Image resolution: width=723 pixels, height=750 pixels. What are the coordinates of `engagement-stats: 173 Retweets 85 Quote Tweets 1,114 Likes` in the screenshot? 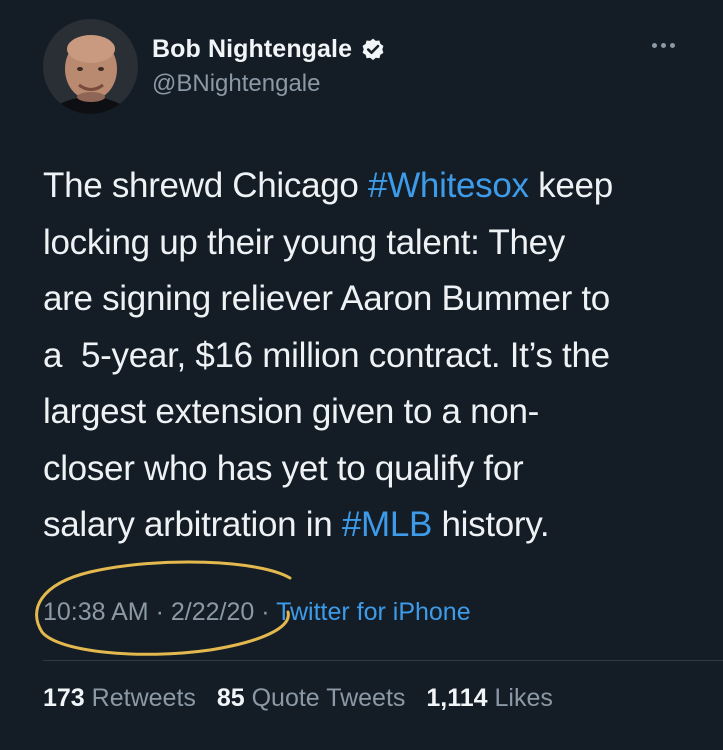 It's located at (305, 698).